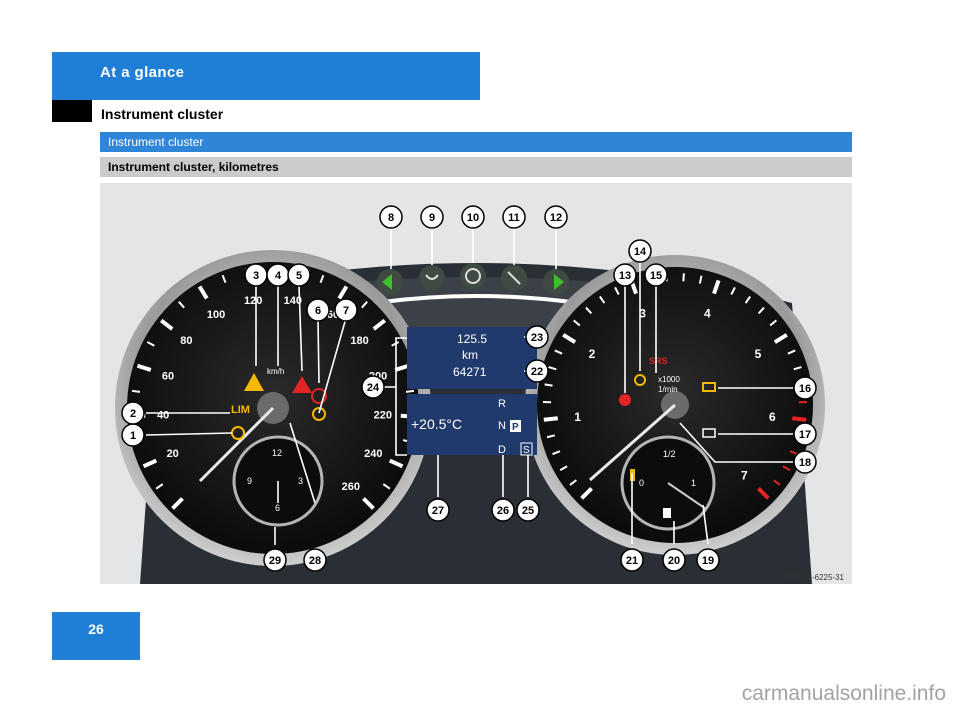 The height and width of the screenshot is (712, 960). Describe the element at coordinates (707, 313) in the screenshot. I see `tacho-label: 4` at that location.